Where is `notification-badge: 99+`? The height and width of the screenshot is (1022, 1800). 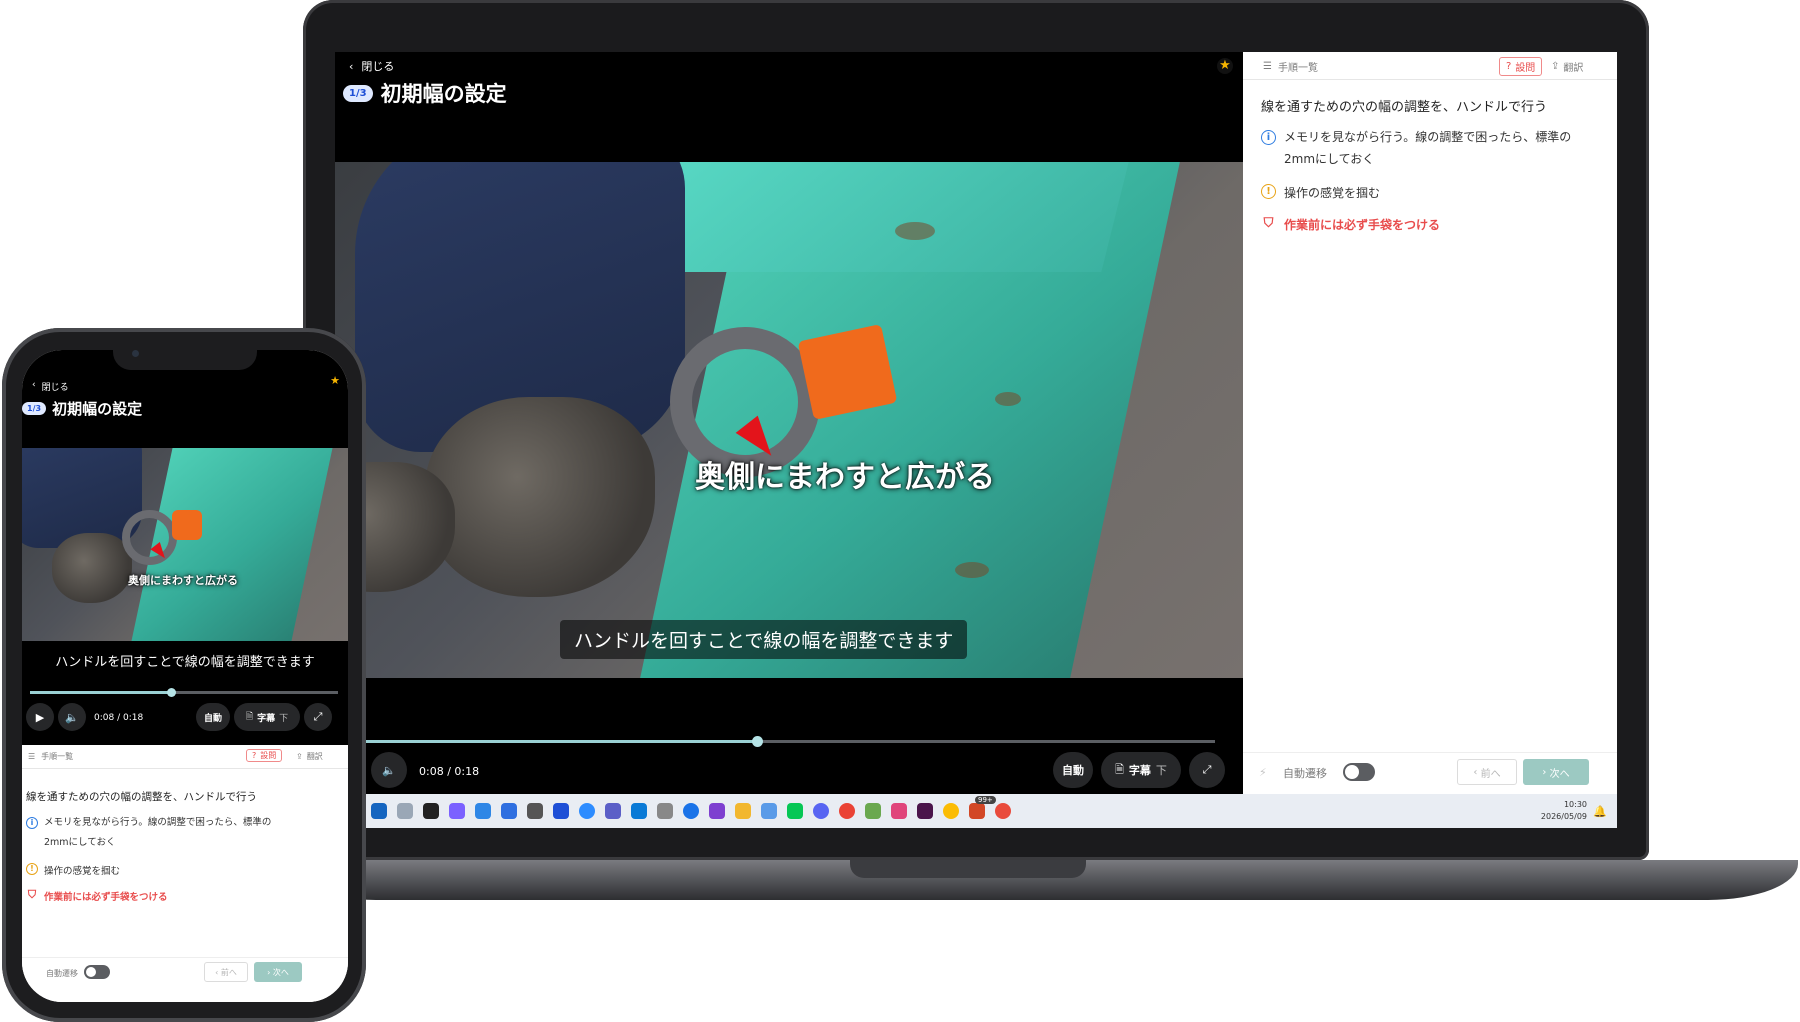 notification-badge: 99+ is located at coordinates (985, 800).